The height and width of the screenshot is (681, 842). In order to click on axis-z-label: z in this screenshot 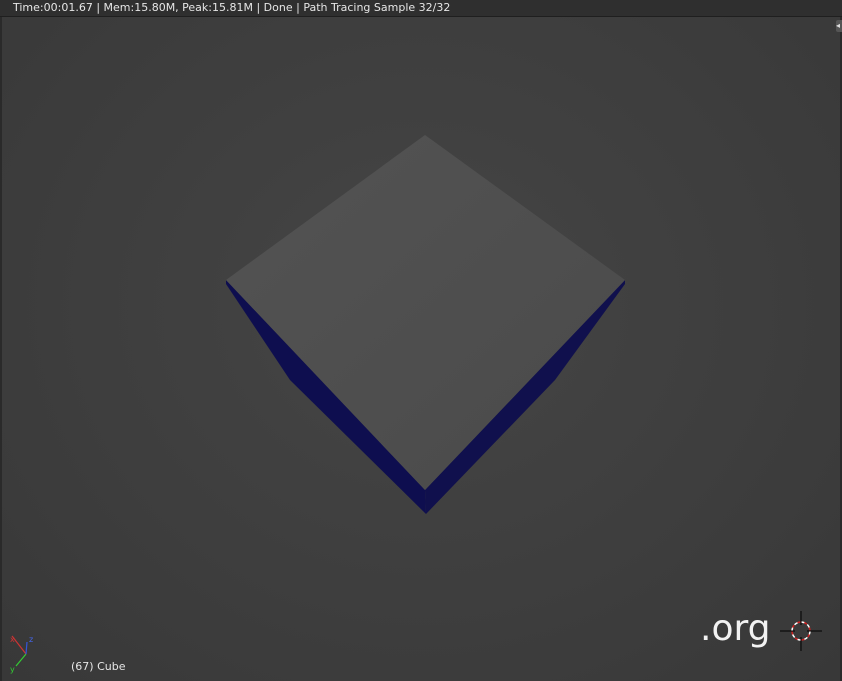, I will do `click(31, 639)`.